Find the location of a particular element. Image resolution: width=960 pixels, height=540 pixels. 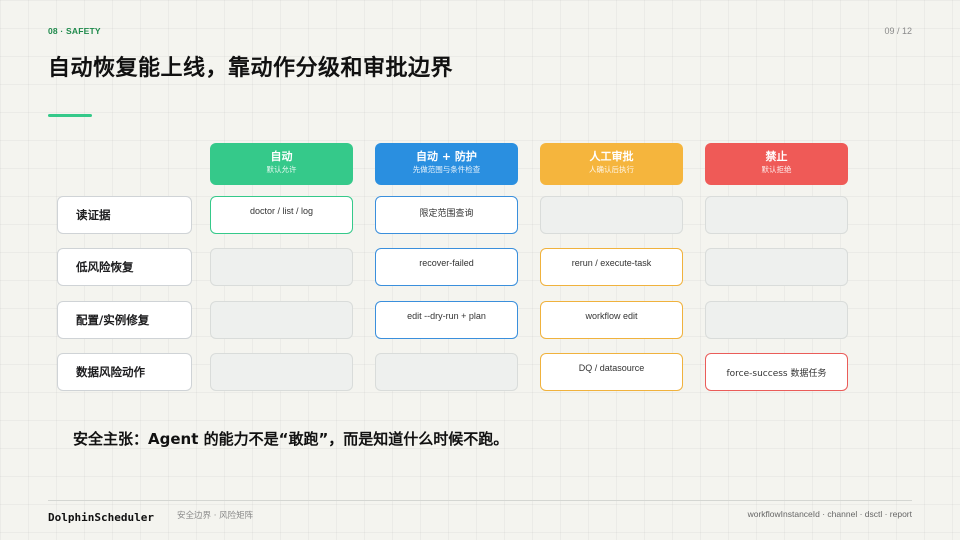

column-header-manual-approval: 人工审批 人确认后执行 is located at coordinates (611, 164).